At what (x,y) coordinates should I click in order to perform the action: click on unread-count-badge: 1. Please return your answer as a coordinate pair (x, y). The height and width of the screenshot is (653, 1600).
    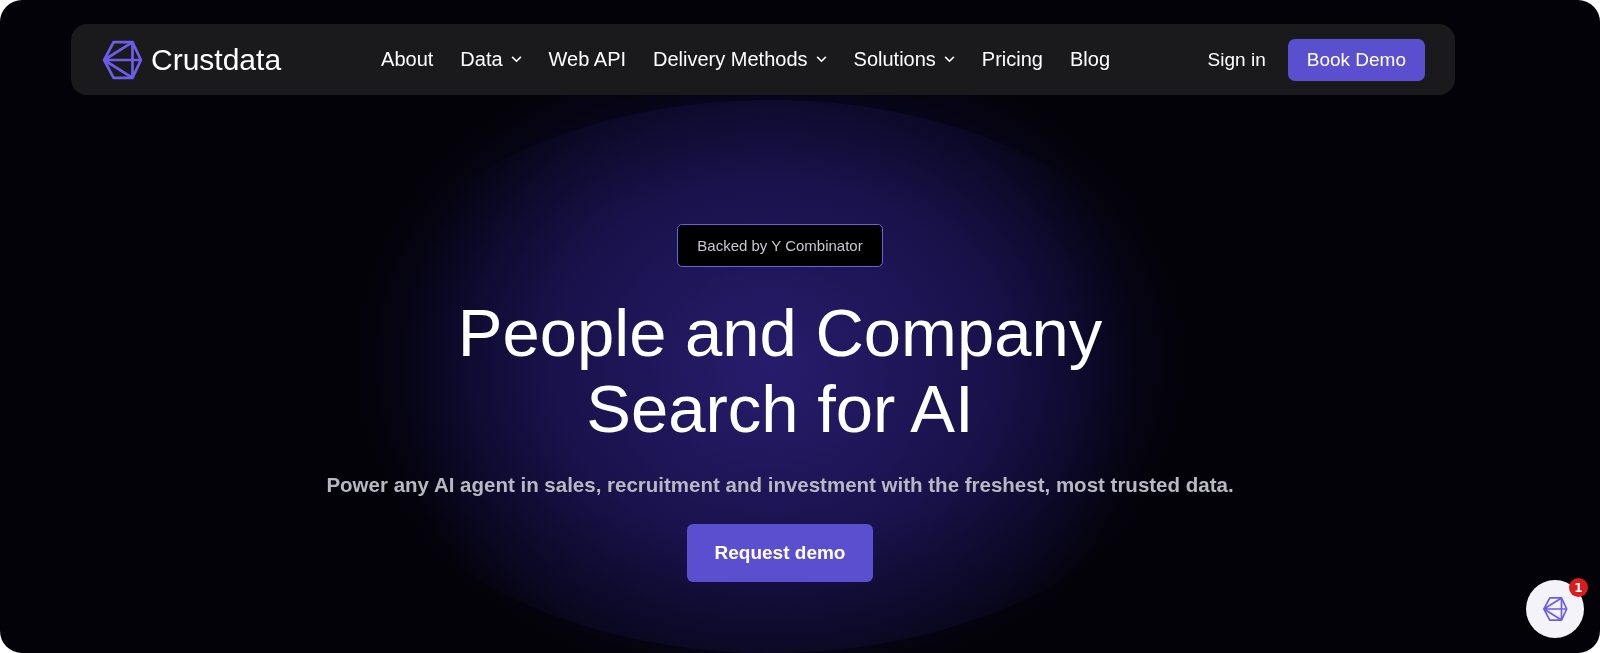
    Looking at the image, I should click on (1578, 587).